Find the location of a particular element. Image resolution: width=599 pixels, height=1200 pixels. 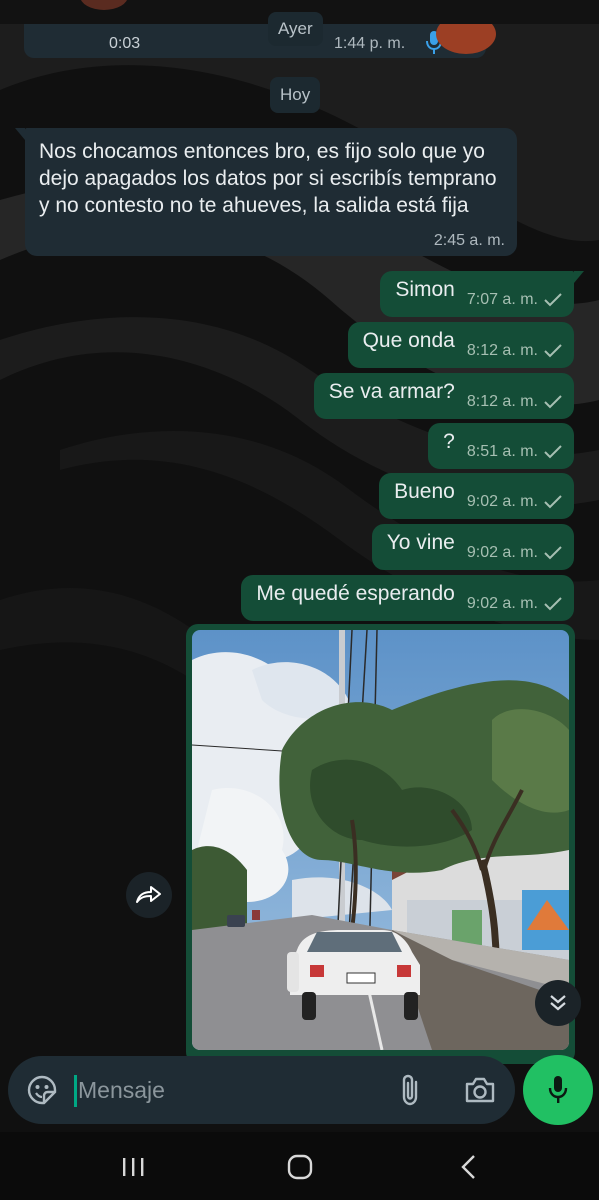

message-text: ? is located at coordinates (449, 441).